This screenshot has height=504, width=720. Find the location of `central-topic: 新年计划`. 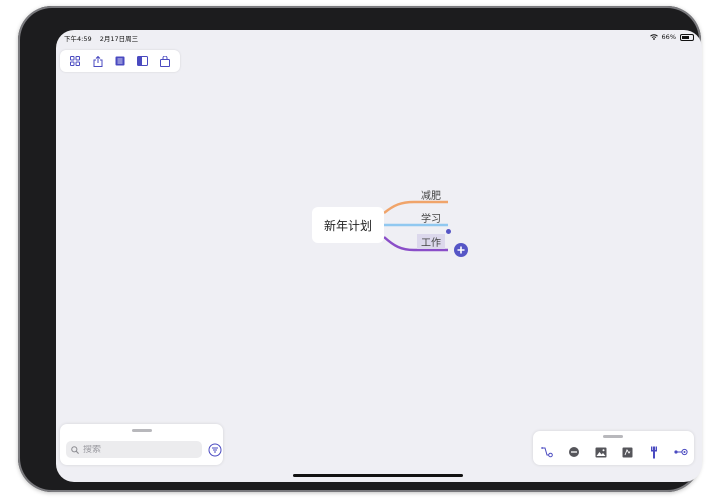

central-topic: 新年计划 is located at coordinates (348, 225).